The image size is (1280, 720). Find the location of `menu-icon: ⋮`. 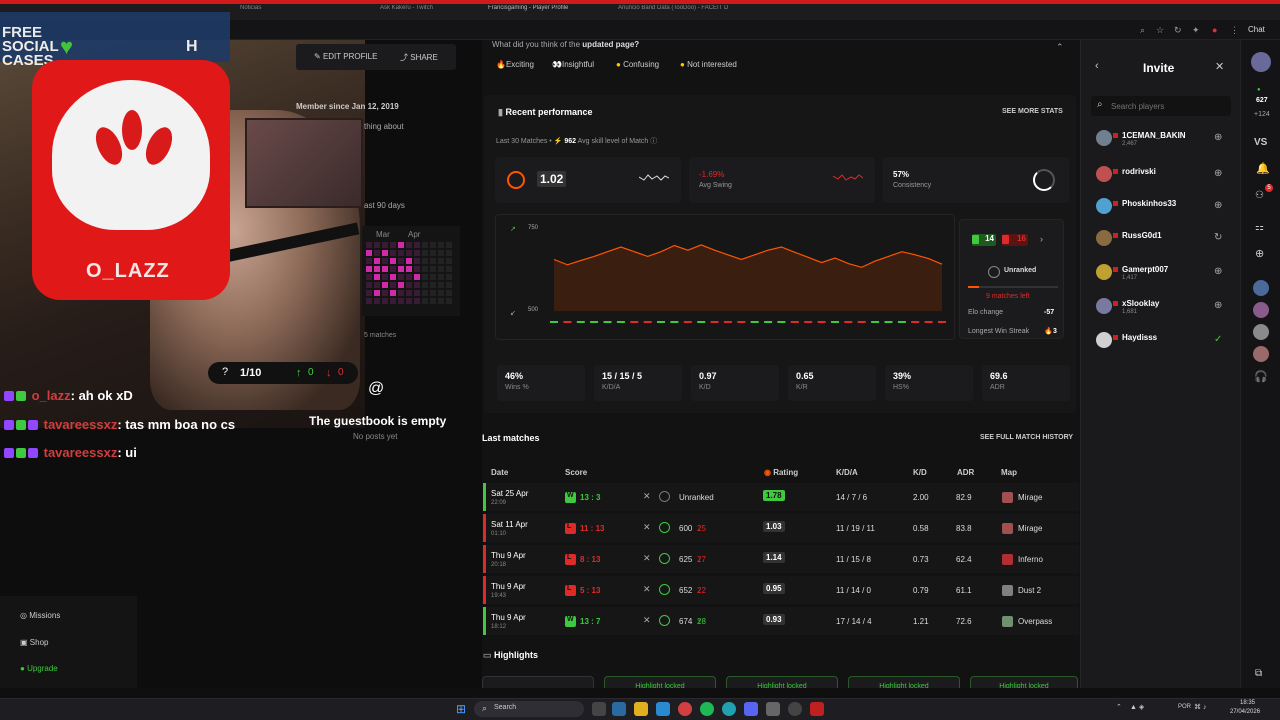

menu-icon: ⋮ is located at coordinates (1234, 30).